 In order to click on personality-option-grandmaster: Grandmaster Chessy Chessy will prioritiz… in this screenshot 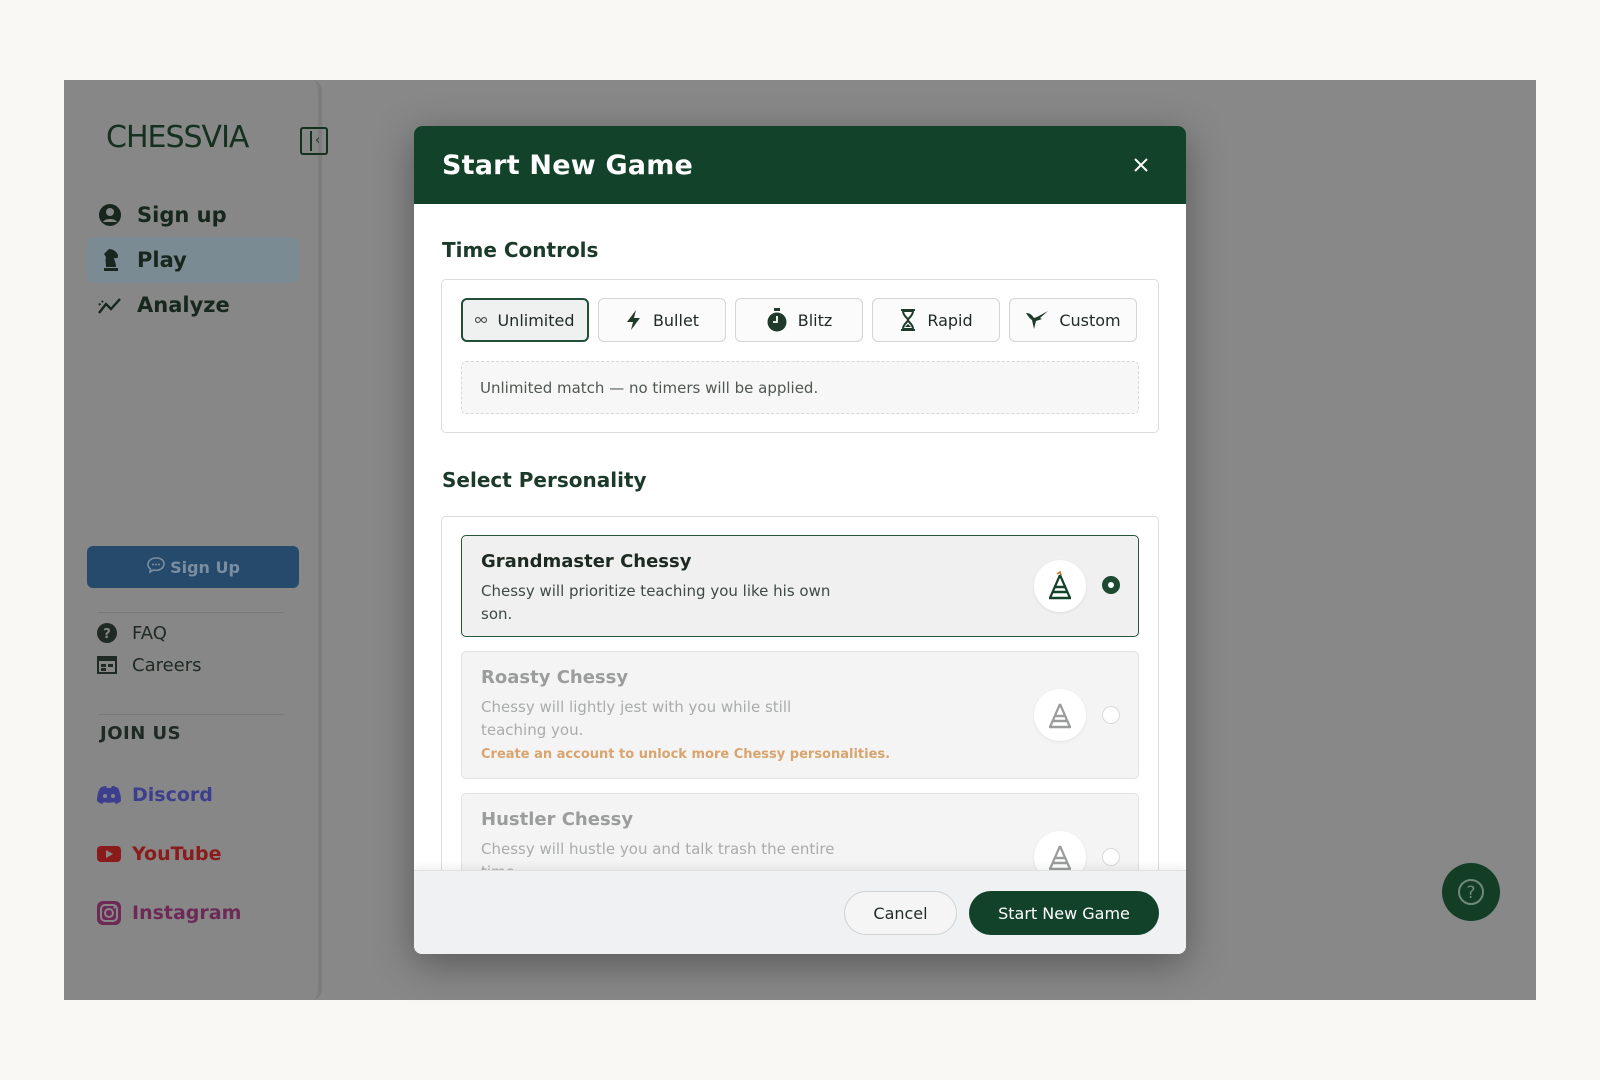, I will do `click(800, 586)`.